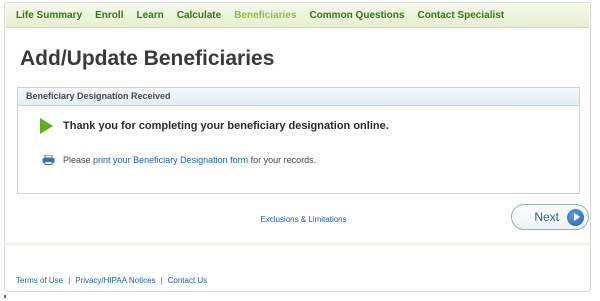  Describe the element at coordinates (147, 58) in the screenshot. I see `page-title: Add/Update Beneficiaries` at that location.